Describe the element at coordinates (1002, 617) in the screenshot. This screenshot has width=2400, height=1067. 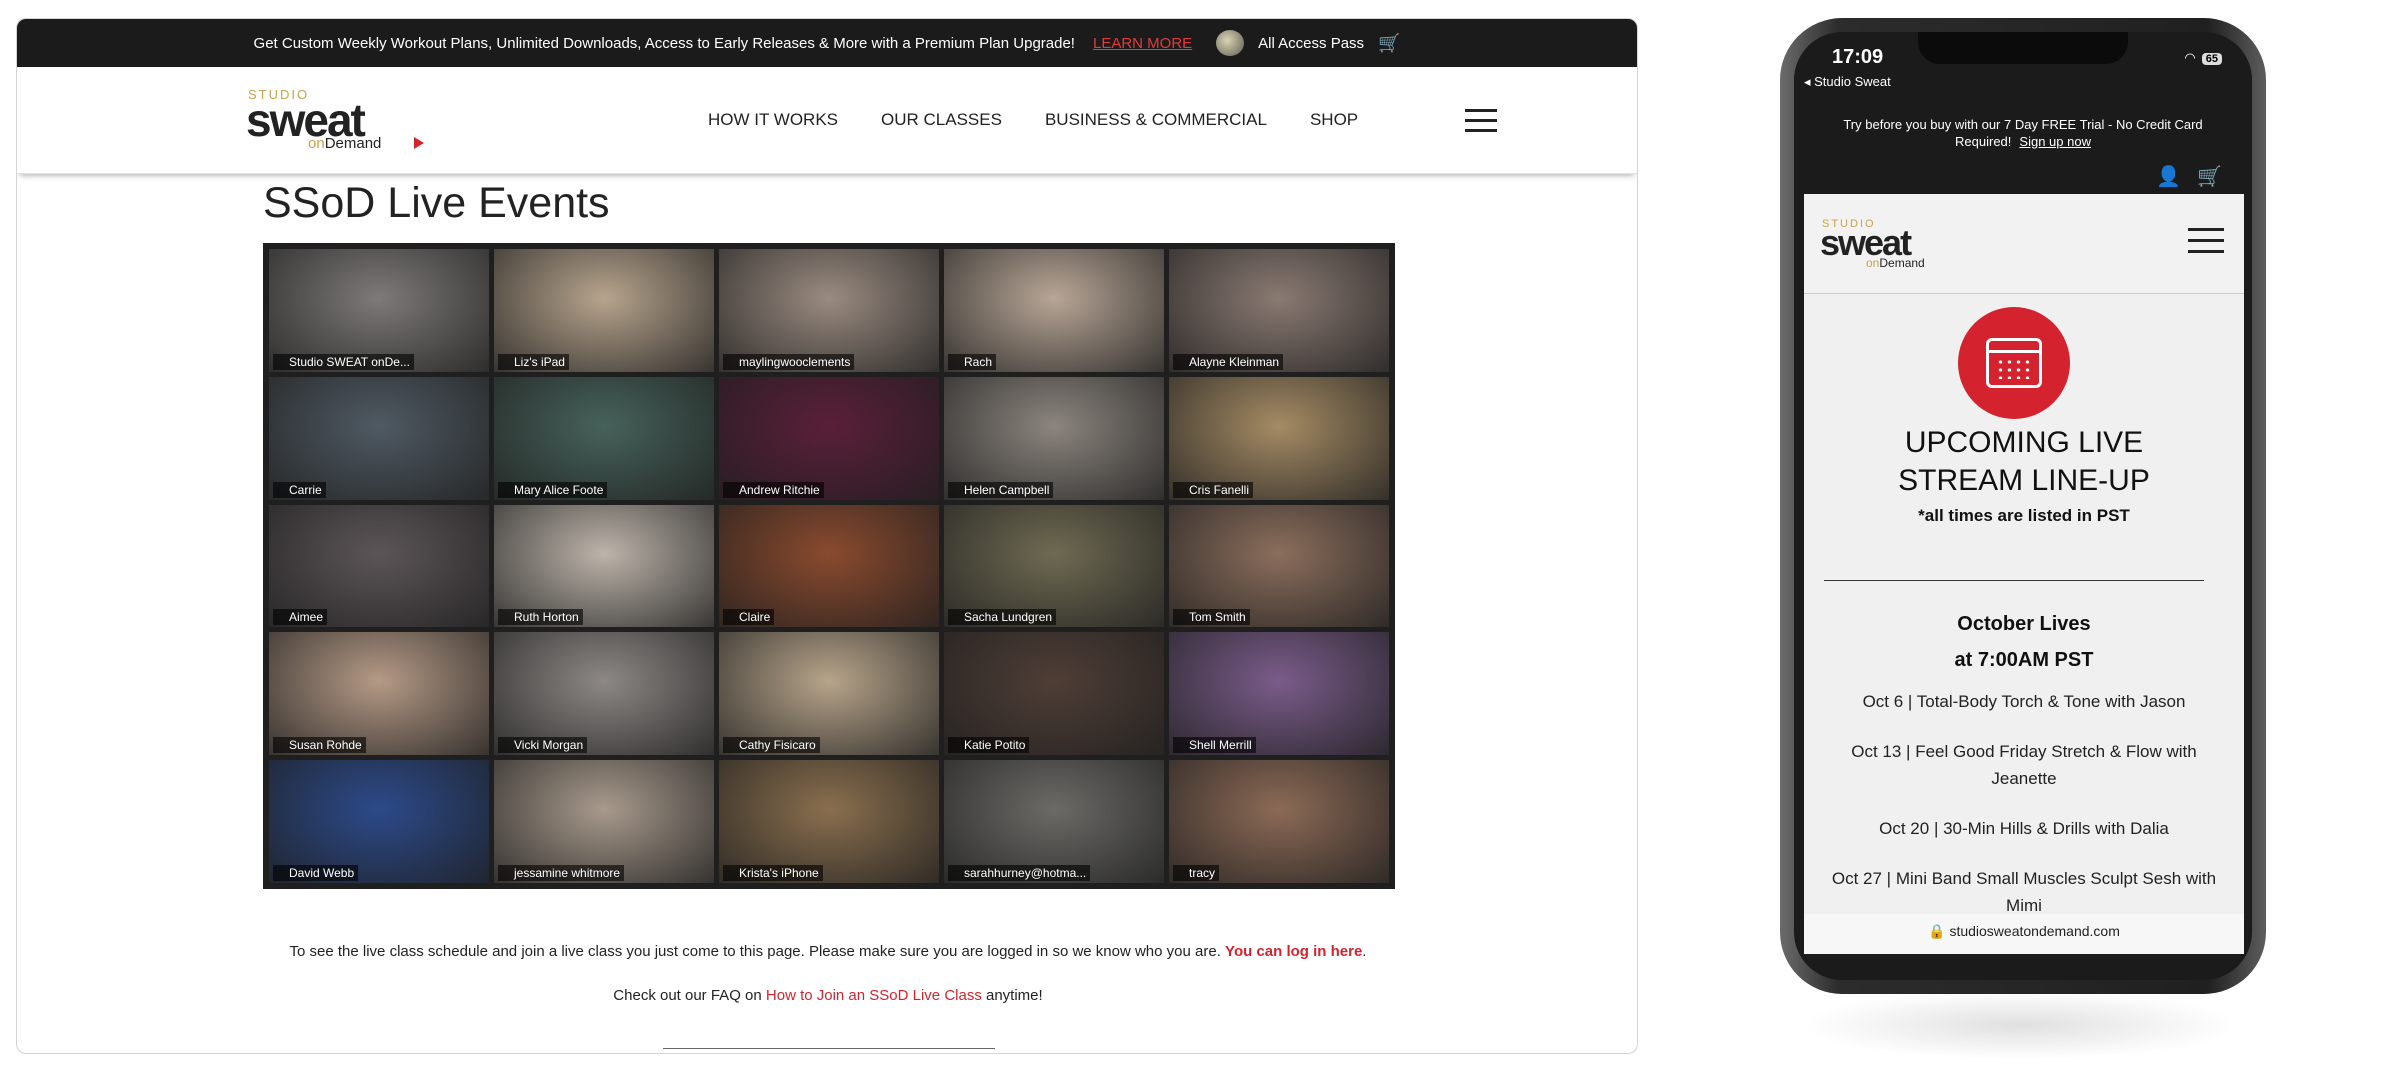
I see `participant-name: Sacha Lundgren` at that location.